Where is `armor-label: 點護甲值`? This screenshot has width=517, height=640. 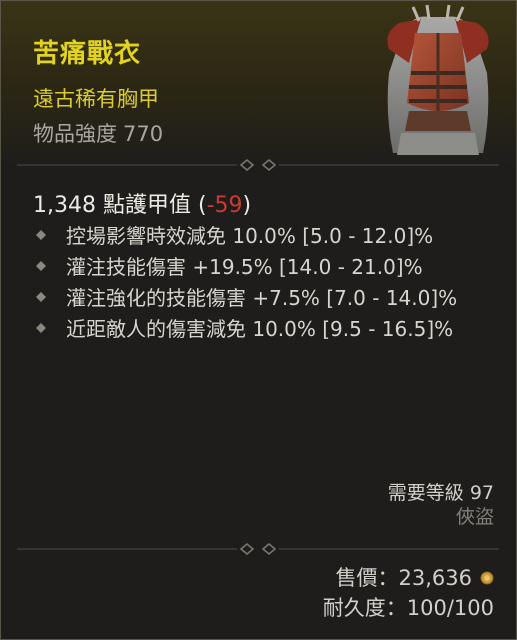 armor-label: 點護甲值 is located at coordinates (146, 205).